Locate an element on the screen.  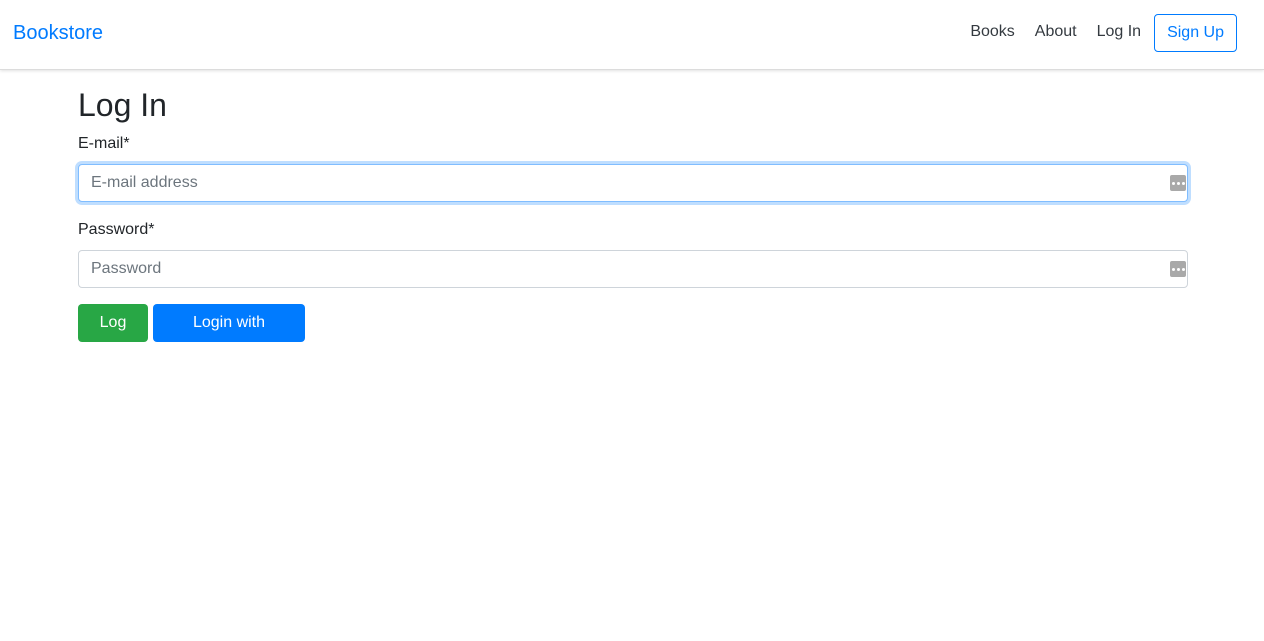
email-input is located at coordinates (633, 183).